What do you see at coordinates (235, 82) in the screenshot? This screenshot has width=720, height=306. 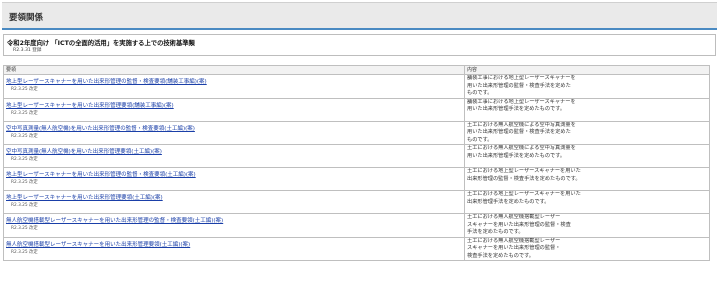 I see `guideline-link: 地上型レーザースキャナーを用いた出来形管理の監督・検査要領(舗装工事編)(案)` at bounding box center [235, 82].